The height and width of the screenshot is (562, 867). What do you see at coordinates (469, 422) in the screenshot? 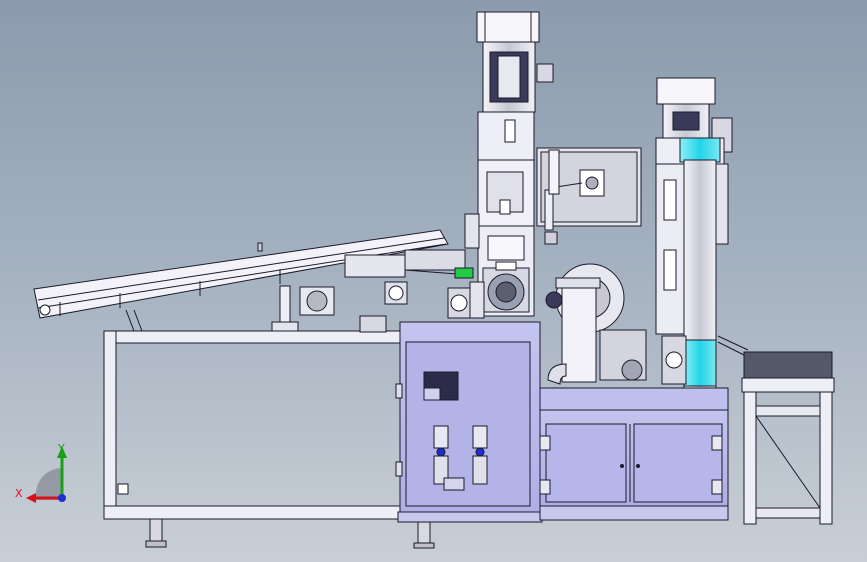
I see `main-cabinet` at bounding box center [469, 422].